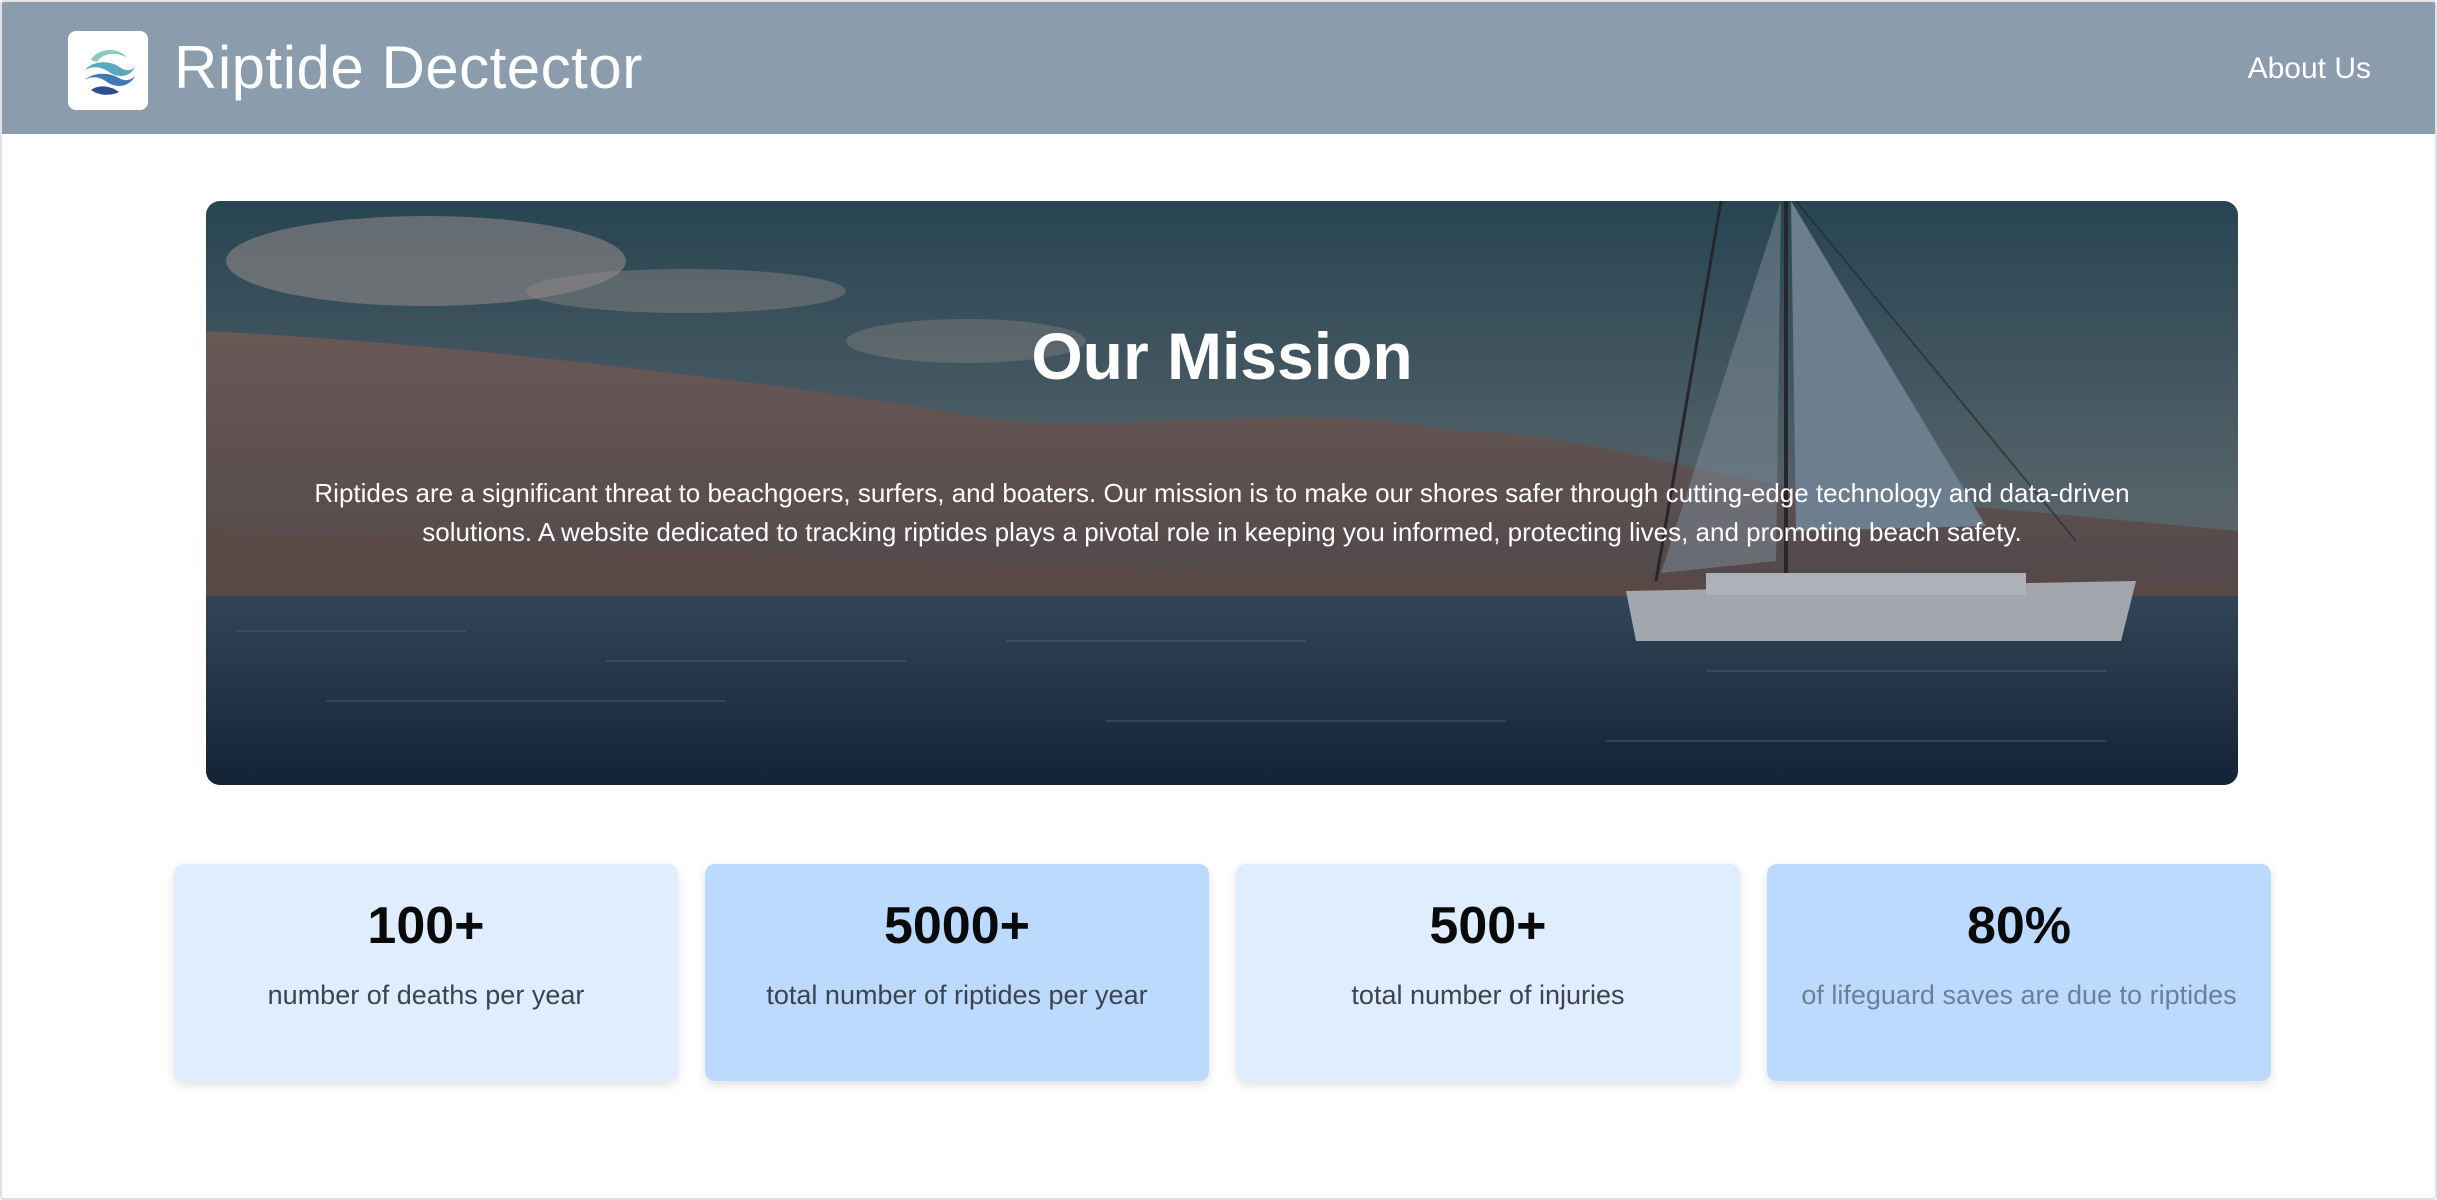 The image size is (2437, 1200). I want to click on nav-about-us-link: About Us, so click(2309, 69).